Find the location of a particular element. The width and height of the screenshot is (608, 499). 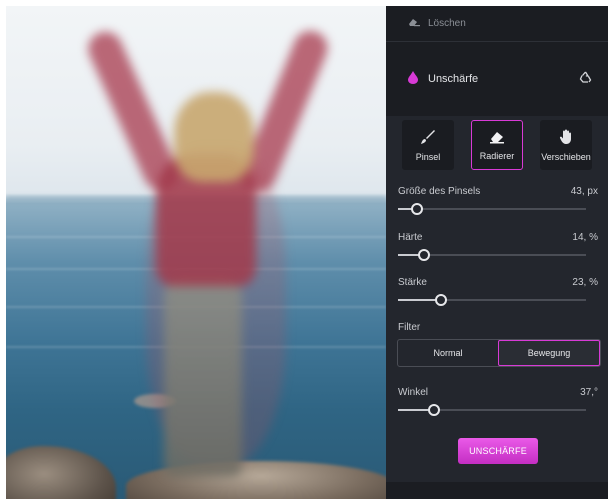

panel-footer is located at coordinates (497, 490).